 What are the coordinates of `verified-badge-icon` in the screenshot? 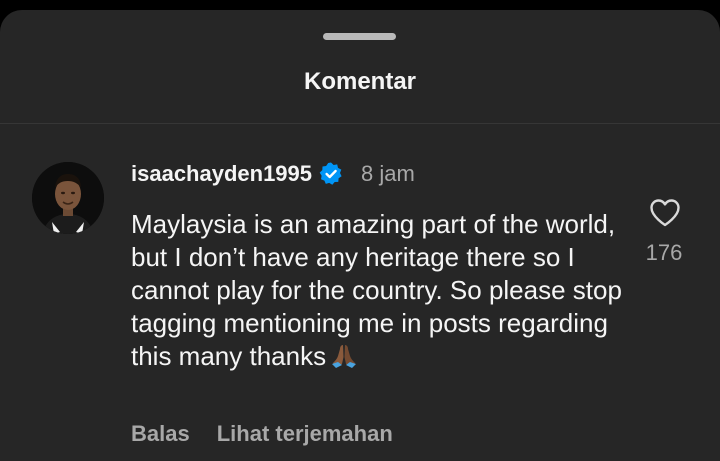 It's located at (331, 174).